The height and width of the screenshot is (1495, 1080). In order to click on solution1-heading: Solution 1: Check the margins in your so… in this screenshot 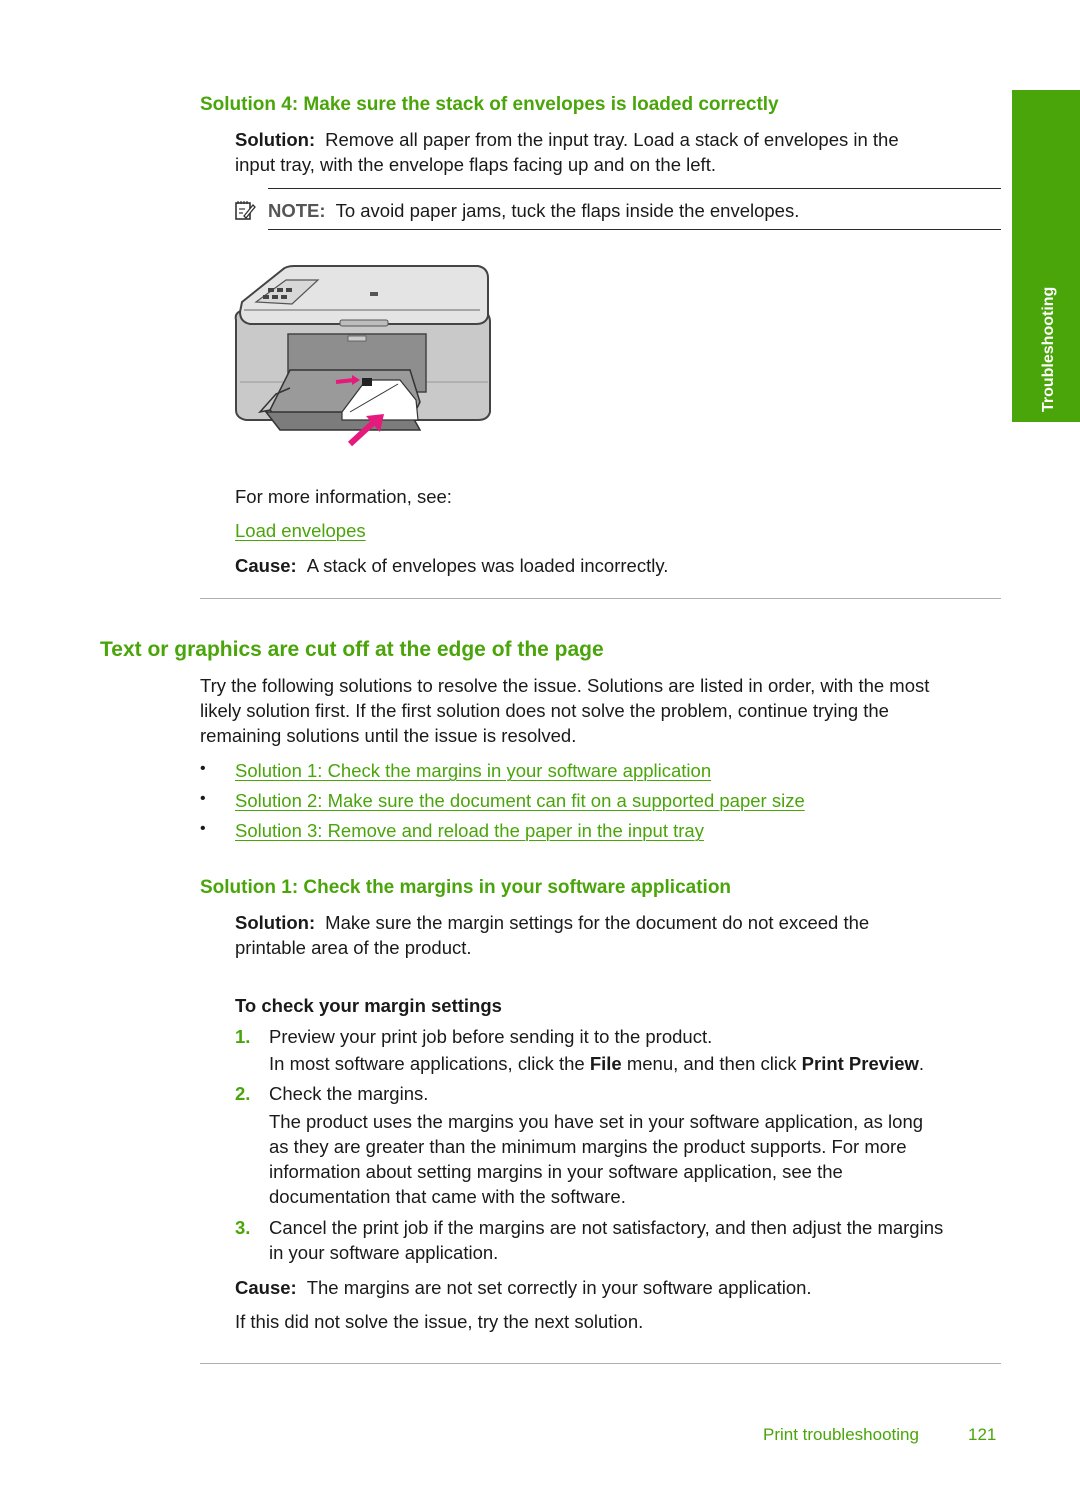, I will do `click(466, 887)`.